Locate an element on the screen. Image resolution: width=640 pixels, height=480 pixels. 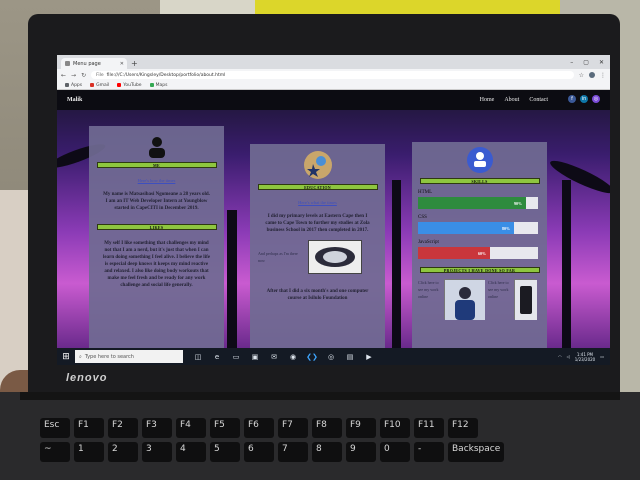
keyboard-key: Esc is located at coordinates (55, 428).